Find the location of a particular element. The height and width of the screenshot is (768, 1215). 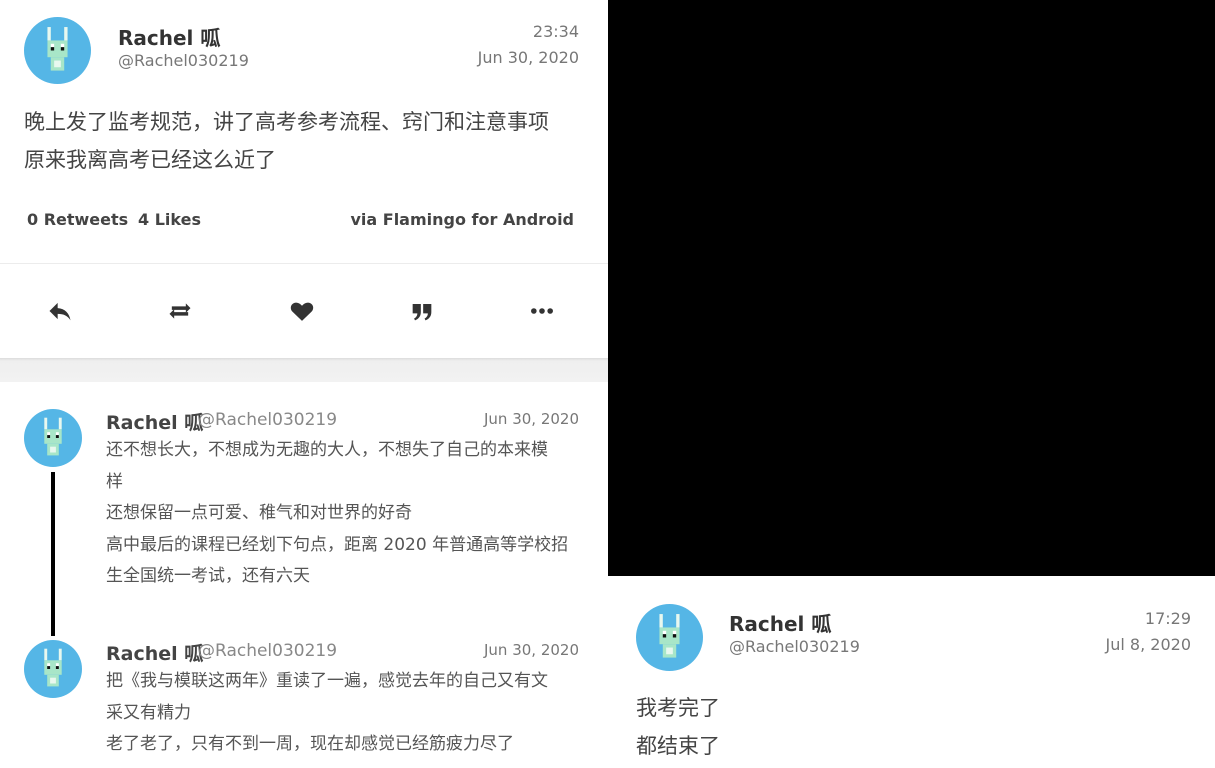

retweet-count: 0 Retweets is located at coordinates (77, 219).